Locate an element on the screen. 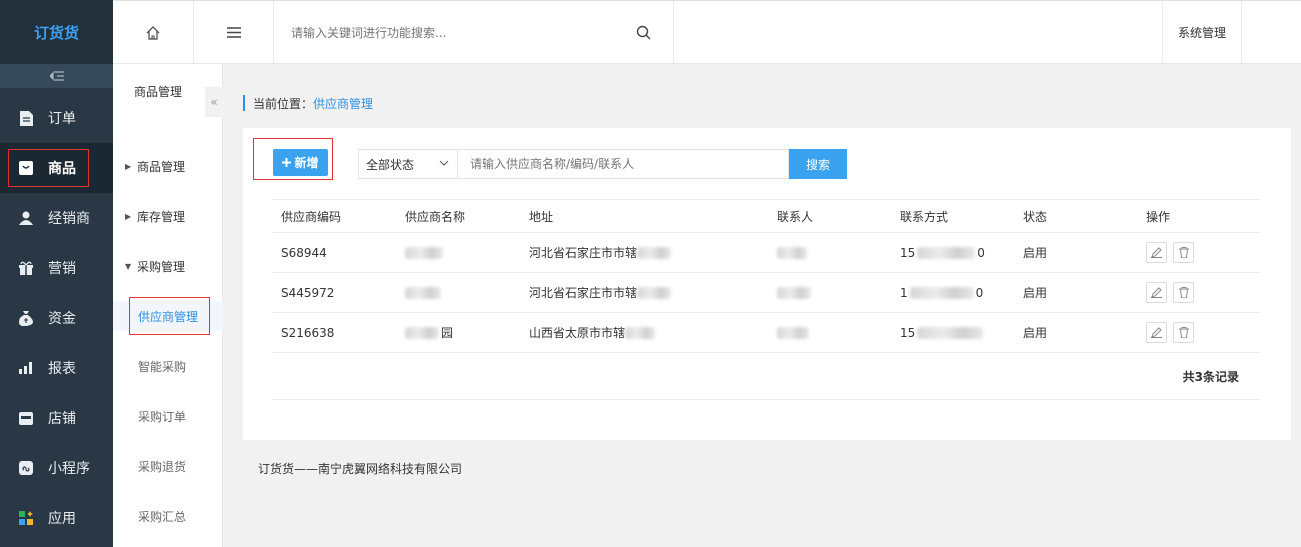  sidebar-item-products: 商品 is located at coordinates (56, 168).